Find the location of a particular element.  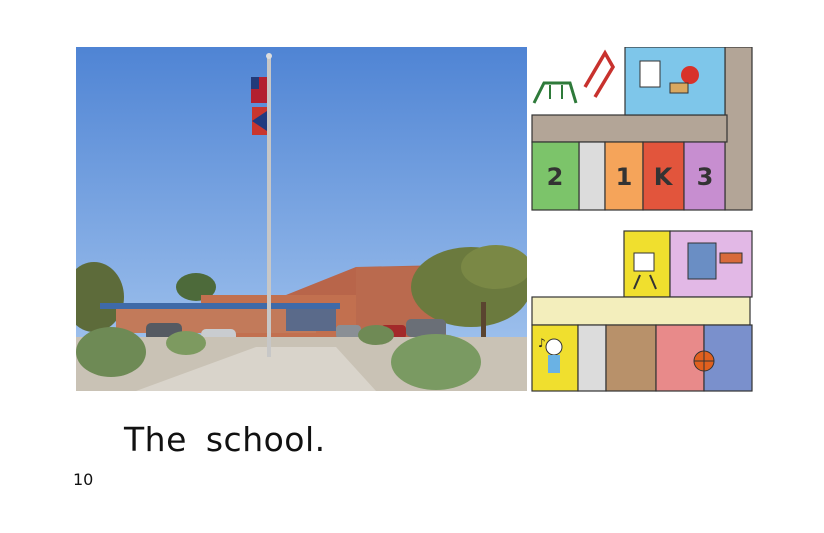

caption: The school. is located at coordinates (225, 439).